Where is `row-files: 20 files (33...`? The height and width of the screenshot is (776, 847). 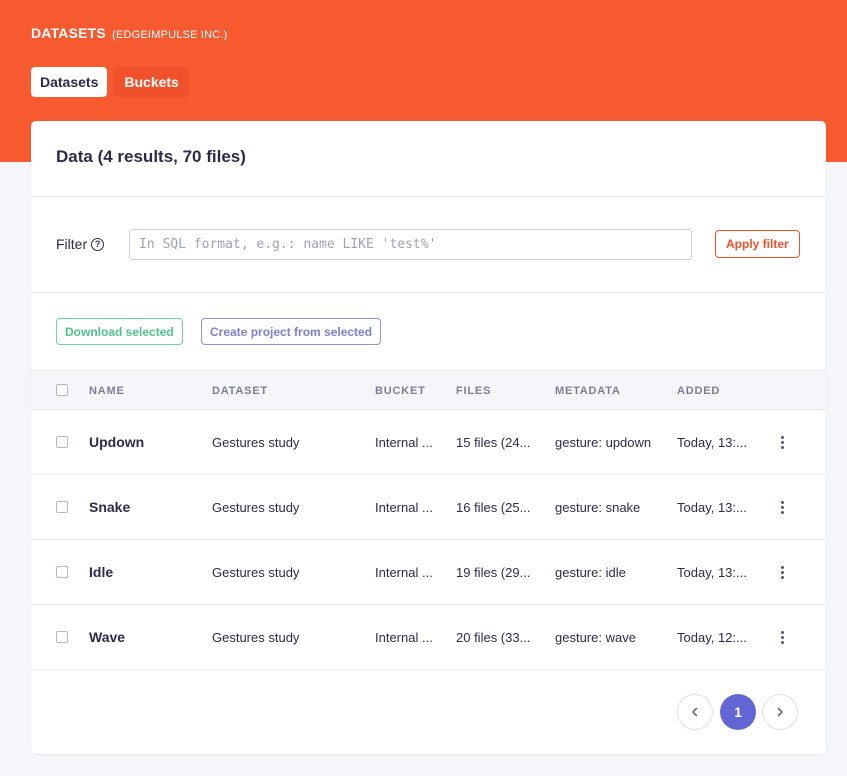
row-files: 20 files (33... is located at coordinates (493, 637).